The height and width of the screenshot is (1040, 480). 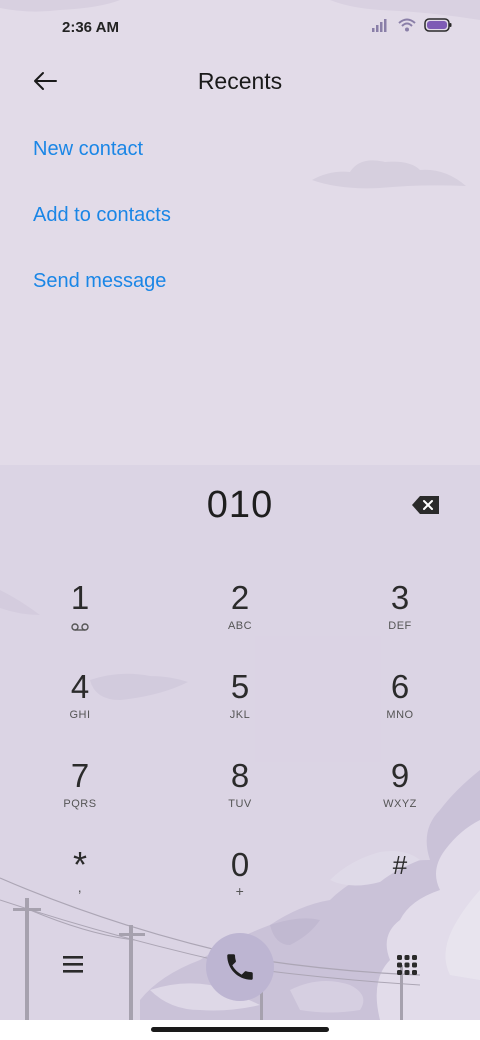 I want to click on send-message-link: Send message, so click(x=99, y=281).